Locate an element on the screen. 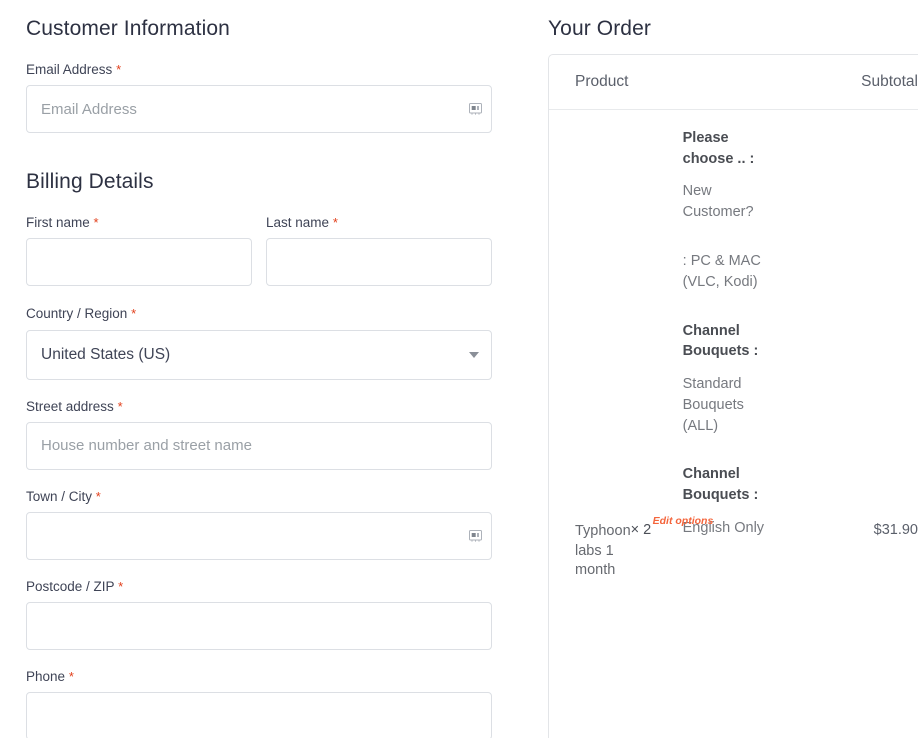  postcode-label: Postcode / ZIP * is located at coordinates (259, 587).